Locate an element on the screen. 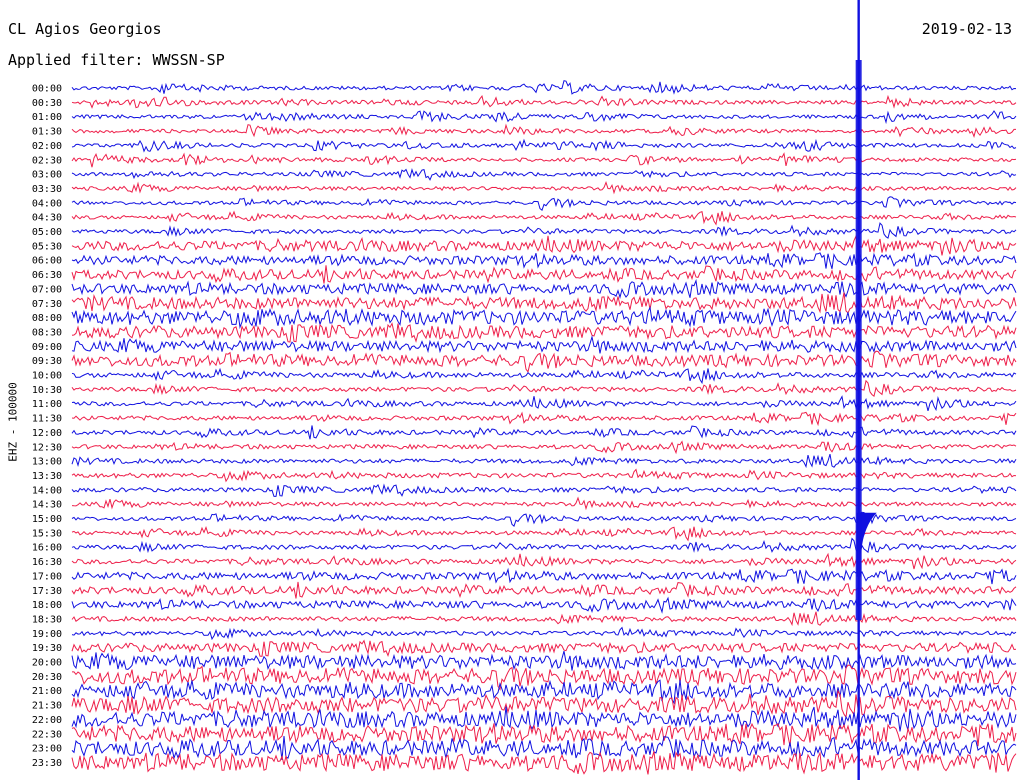 The height and width of the screenshot is (780, 1024). tick-label: 15:00 is located at coordinates (47, 519).